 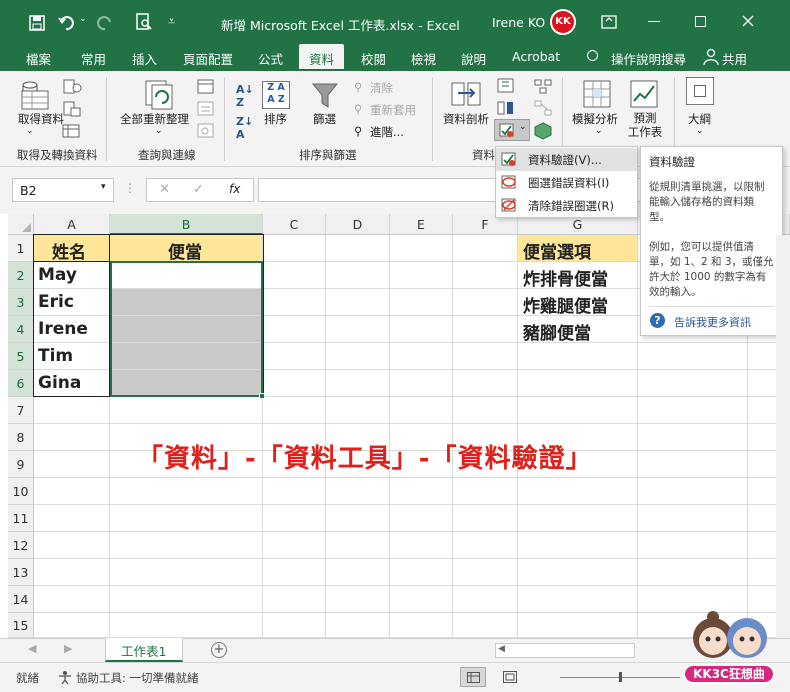 I want to click on menu-item-clear-circles: 清除錯誤圈選(R), so click(x=566, y=205).